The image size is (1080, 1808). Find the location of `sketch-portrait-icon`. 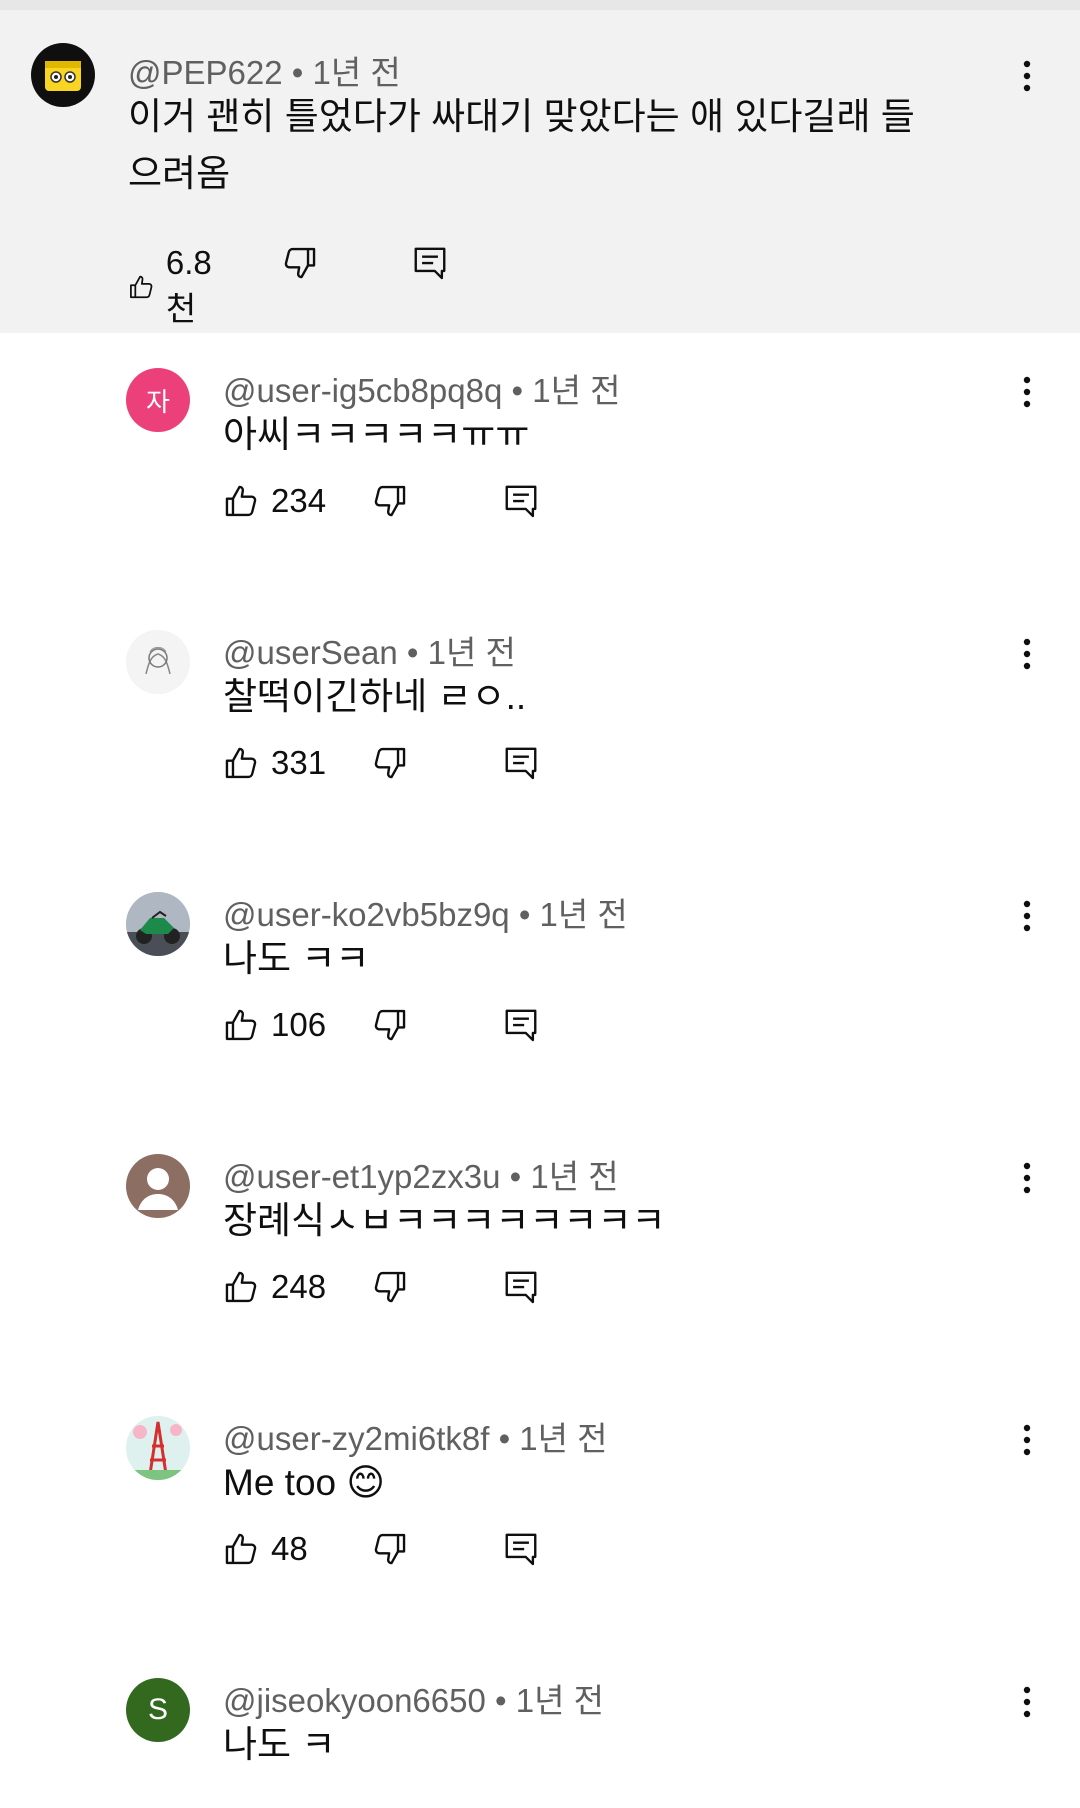

sketch-portrait-icon is located at coordinates (158, 662).